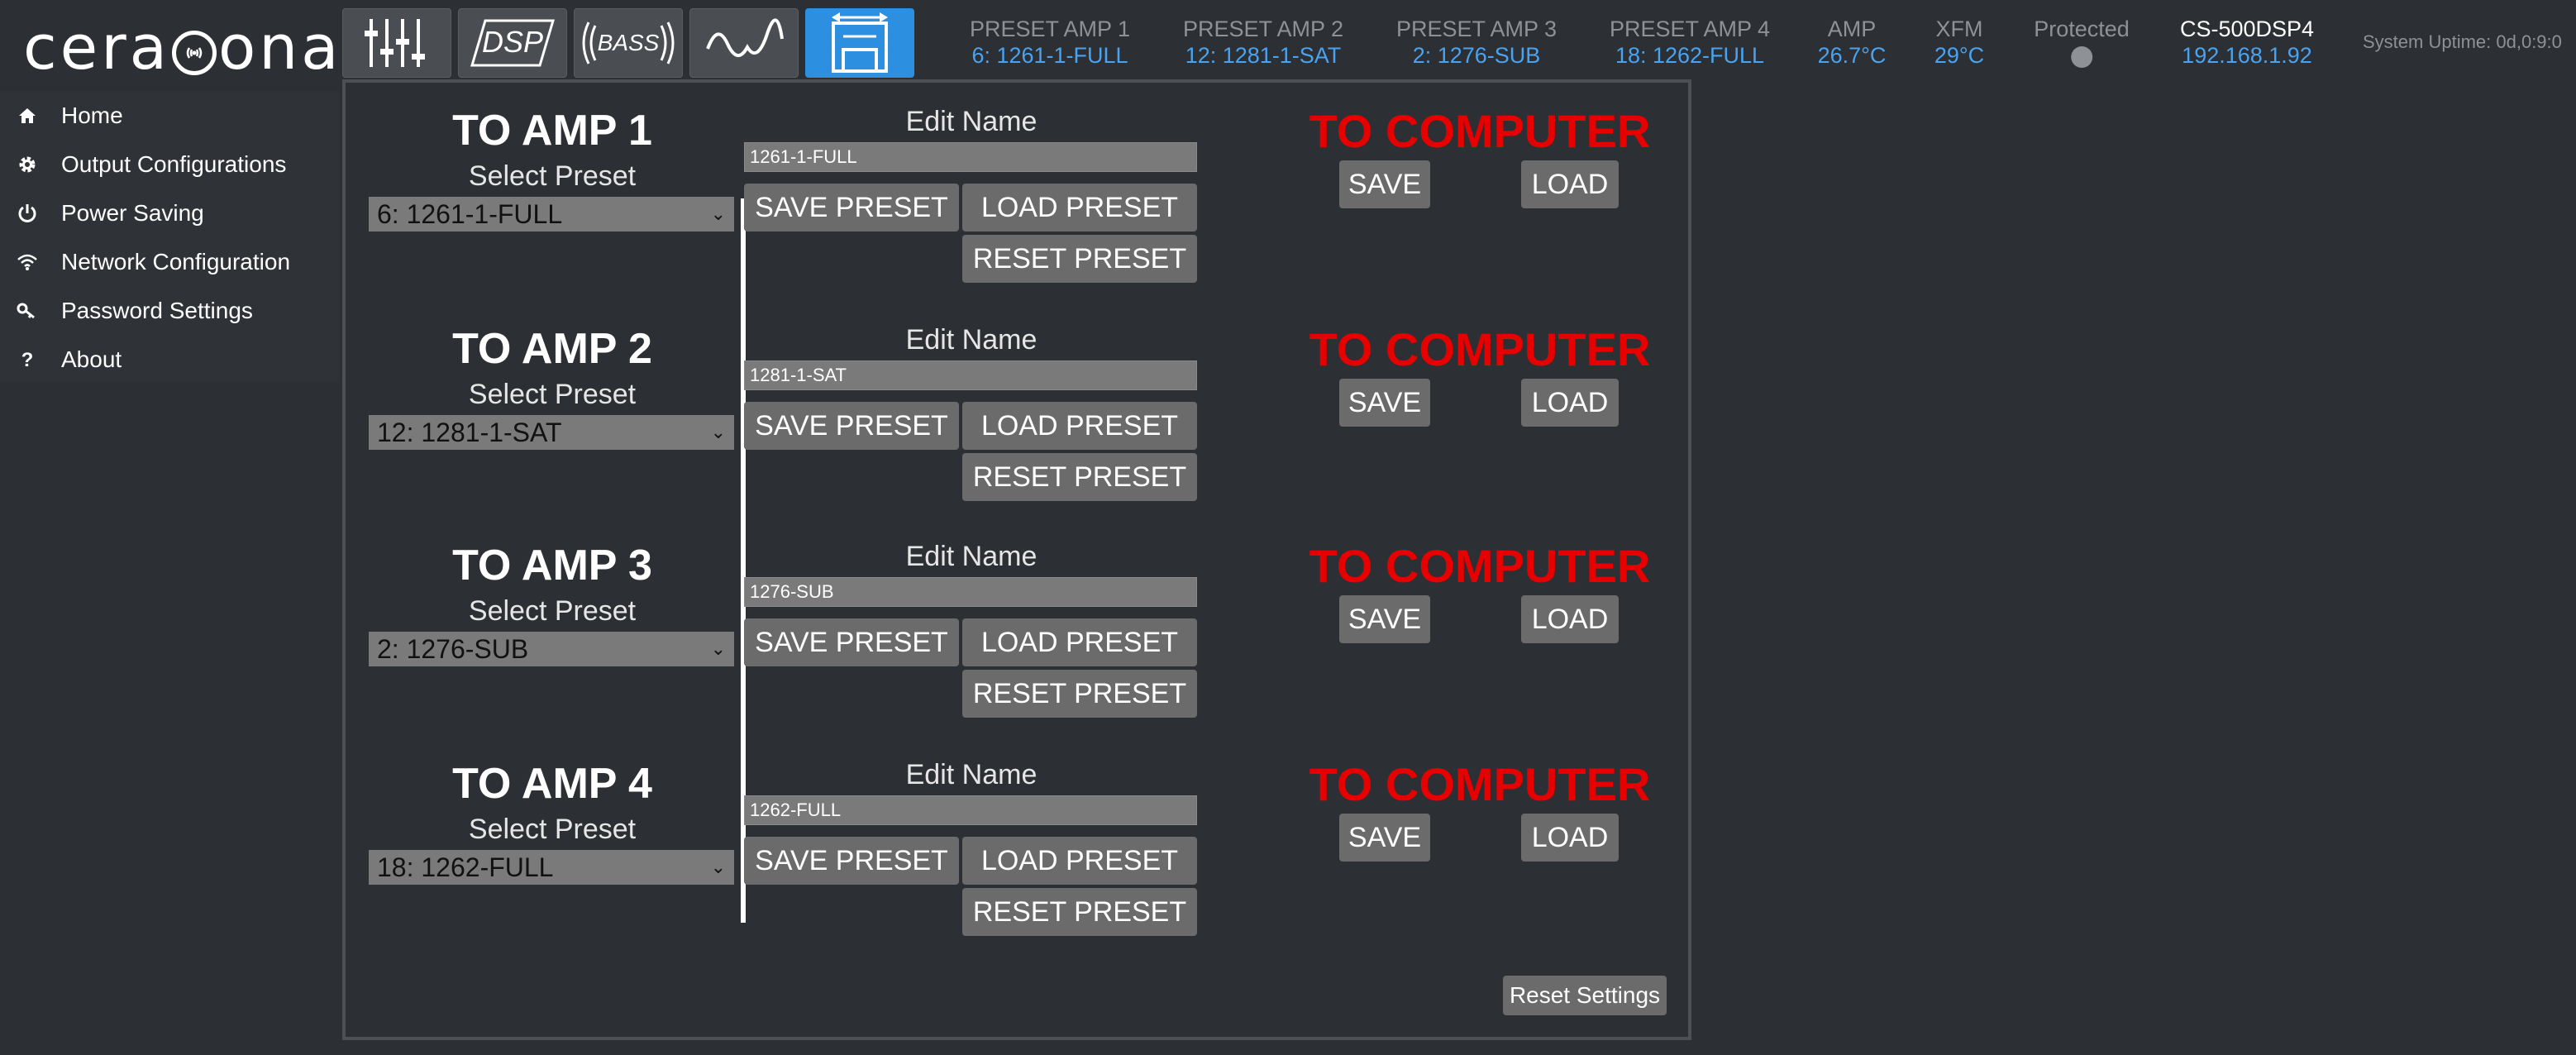  I want to click on amp-3-name-input: 1276-SUB, so click(970, 592).